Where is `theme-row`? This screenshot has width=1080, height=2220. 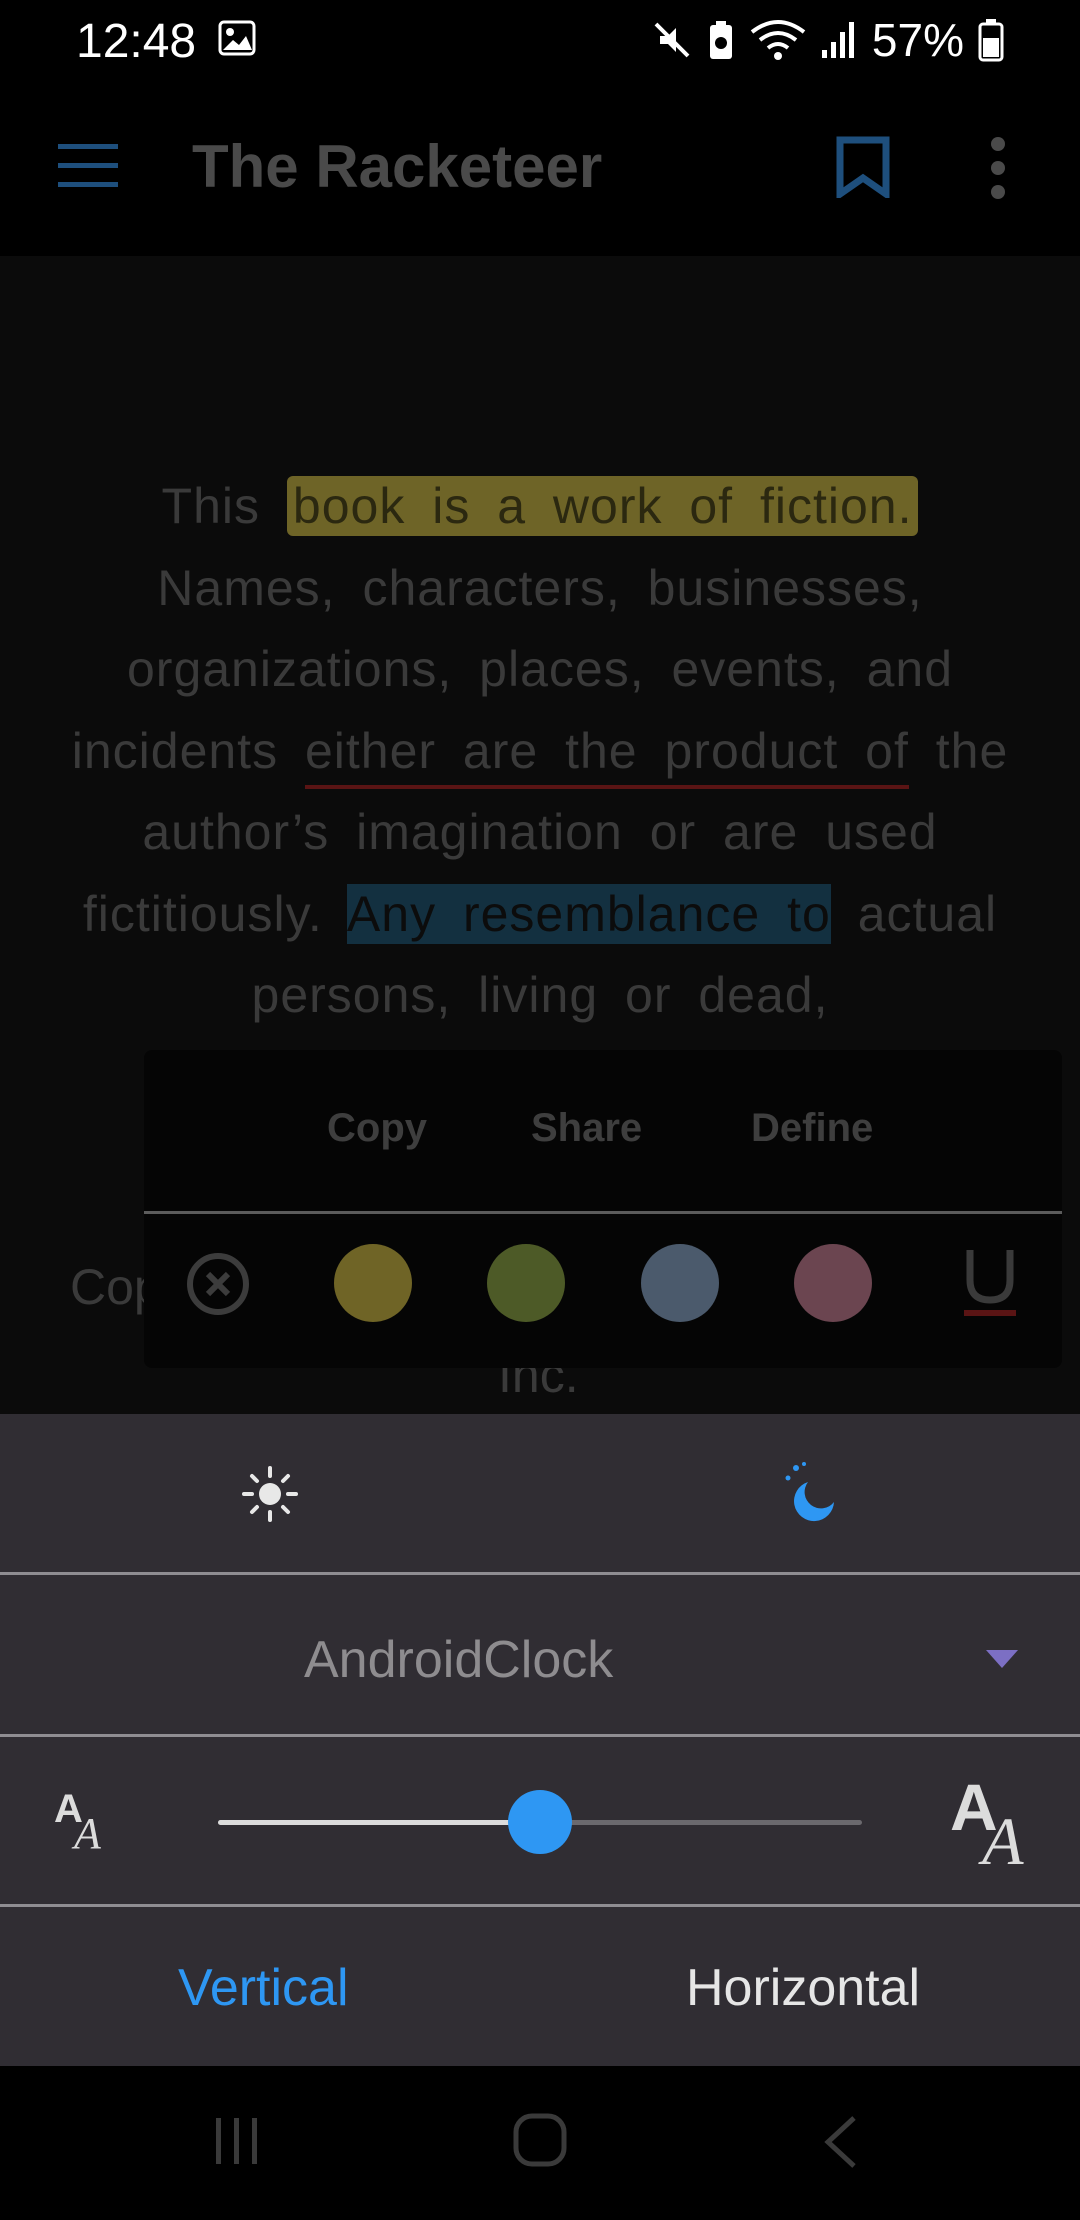 theme-row is located at coordinates (540, 1493).